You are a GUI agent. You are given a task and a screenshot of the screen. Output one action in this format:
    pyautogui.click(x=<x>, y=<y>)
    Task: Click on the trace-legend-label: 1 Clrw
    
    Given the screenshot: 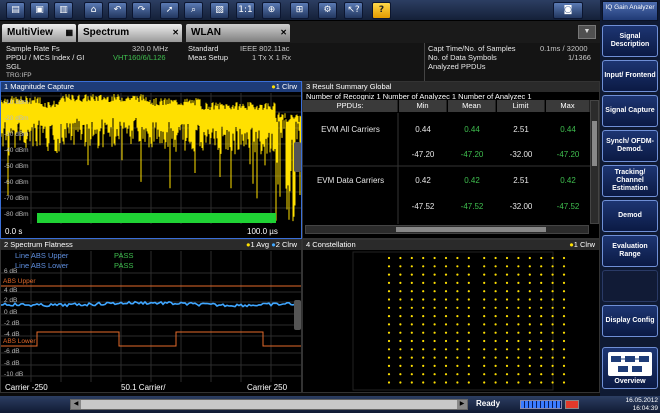 What is the action you would take?
    pyautogui.click(x=584, y=244)
    